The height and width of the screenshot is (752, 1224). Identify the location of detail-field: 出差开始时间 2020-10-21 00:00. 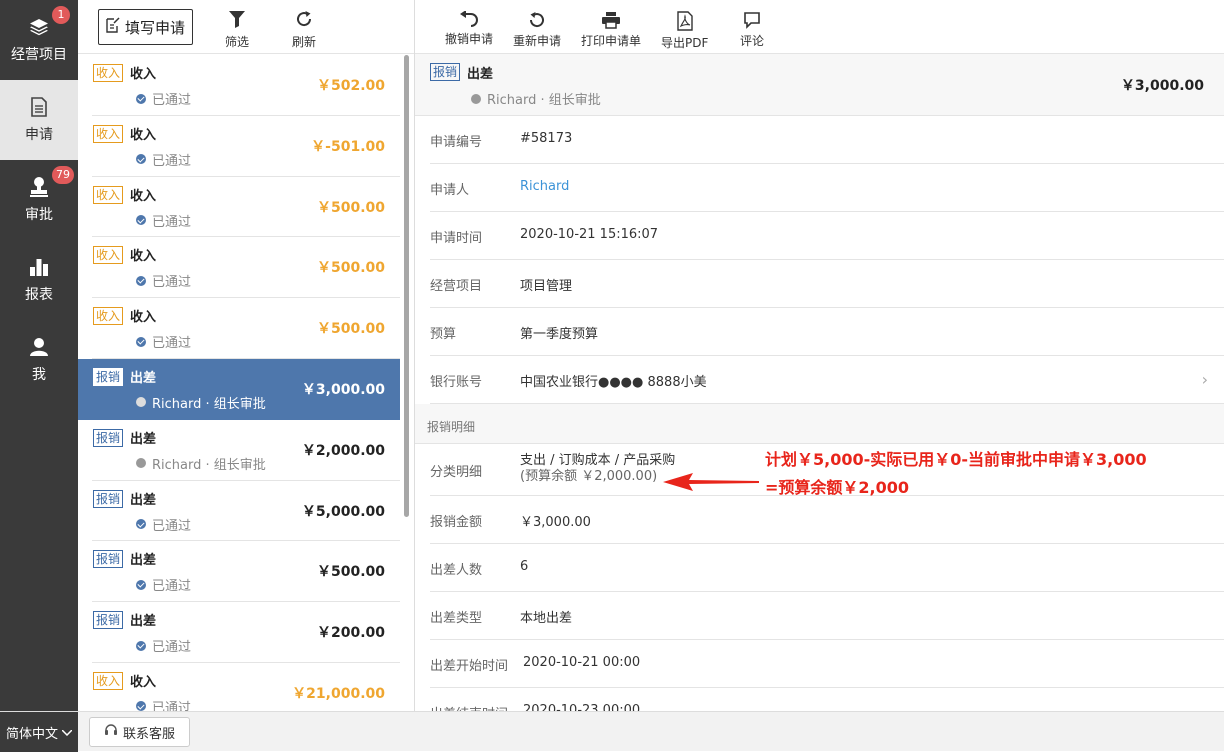
(827, 664).